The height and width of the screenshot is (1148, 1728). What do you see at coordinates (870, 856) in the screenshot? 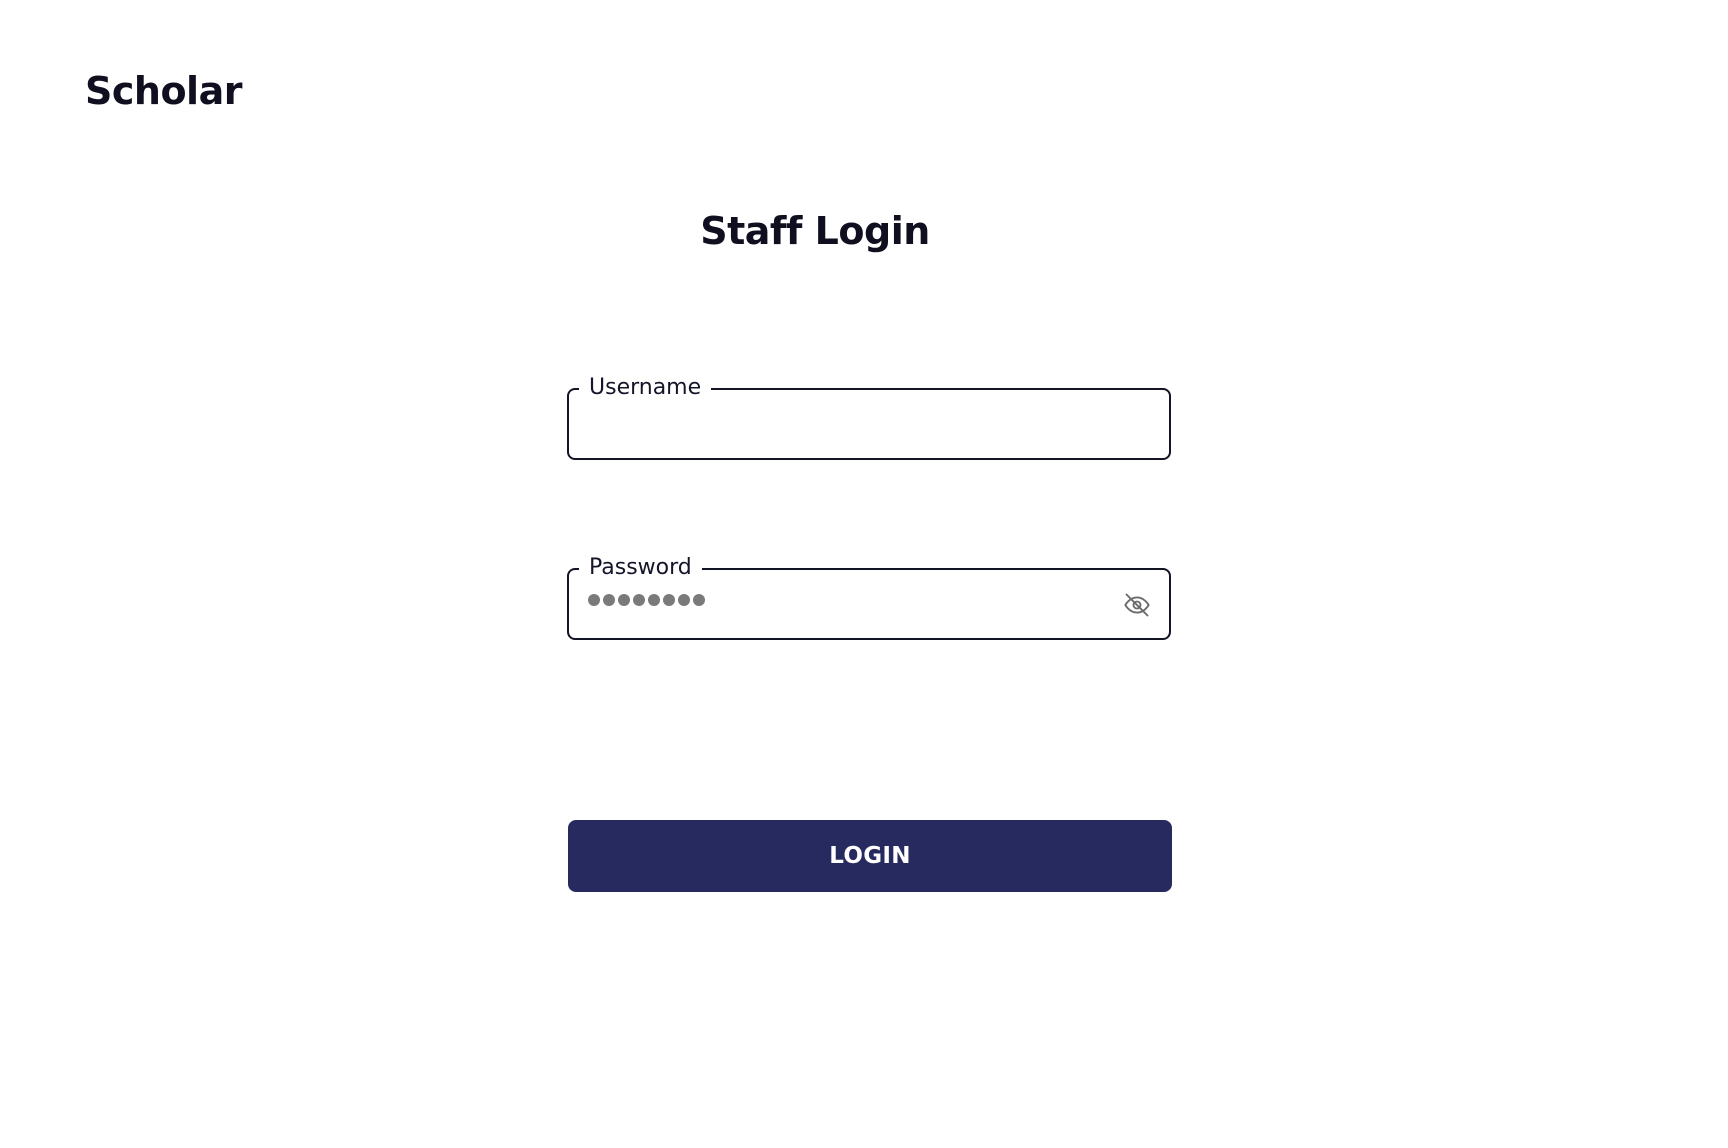
I see `login-button: LOGIN` at bounding box center [870, 856].